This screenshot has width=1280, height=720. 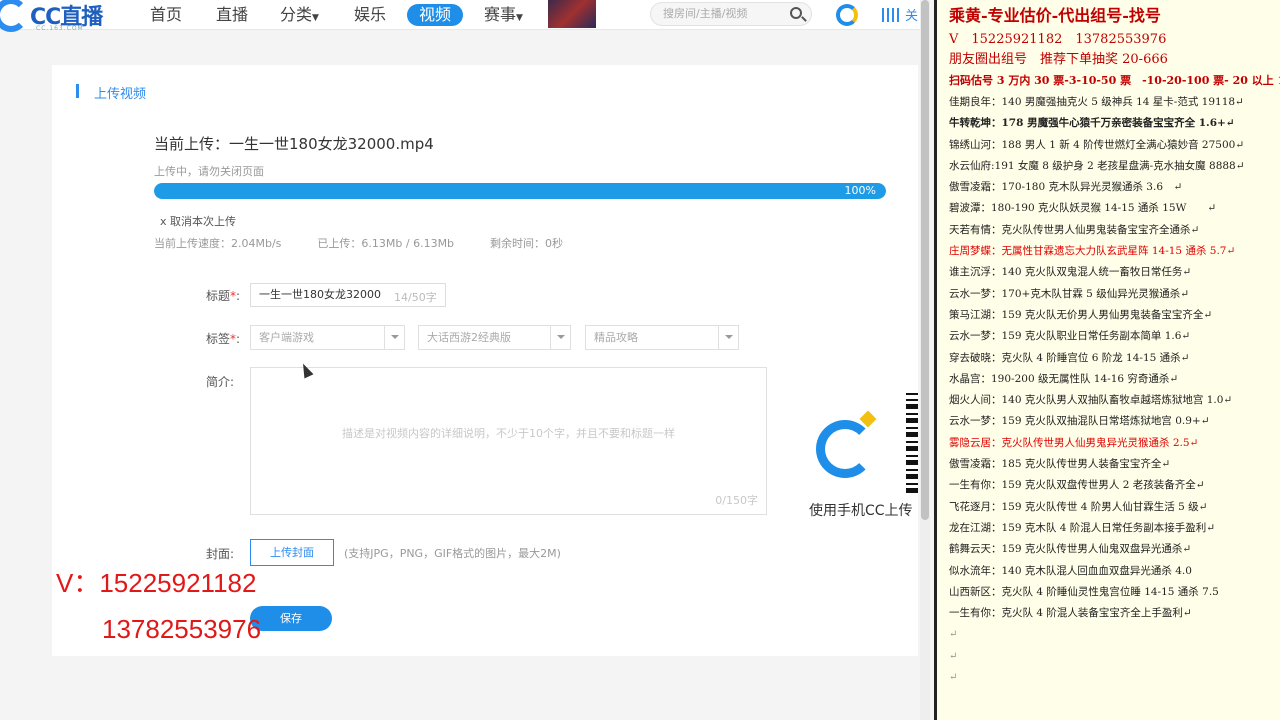 I want to click on side-row: 飞花逐月：159 克火队传世 4 阶男人仙甘霖生活 5 级↵, so click(x=1078, y=506).